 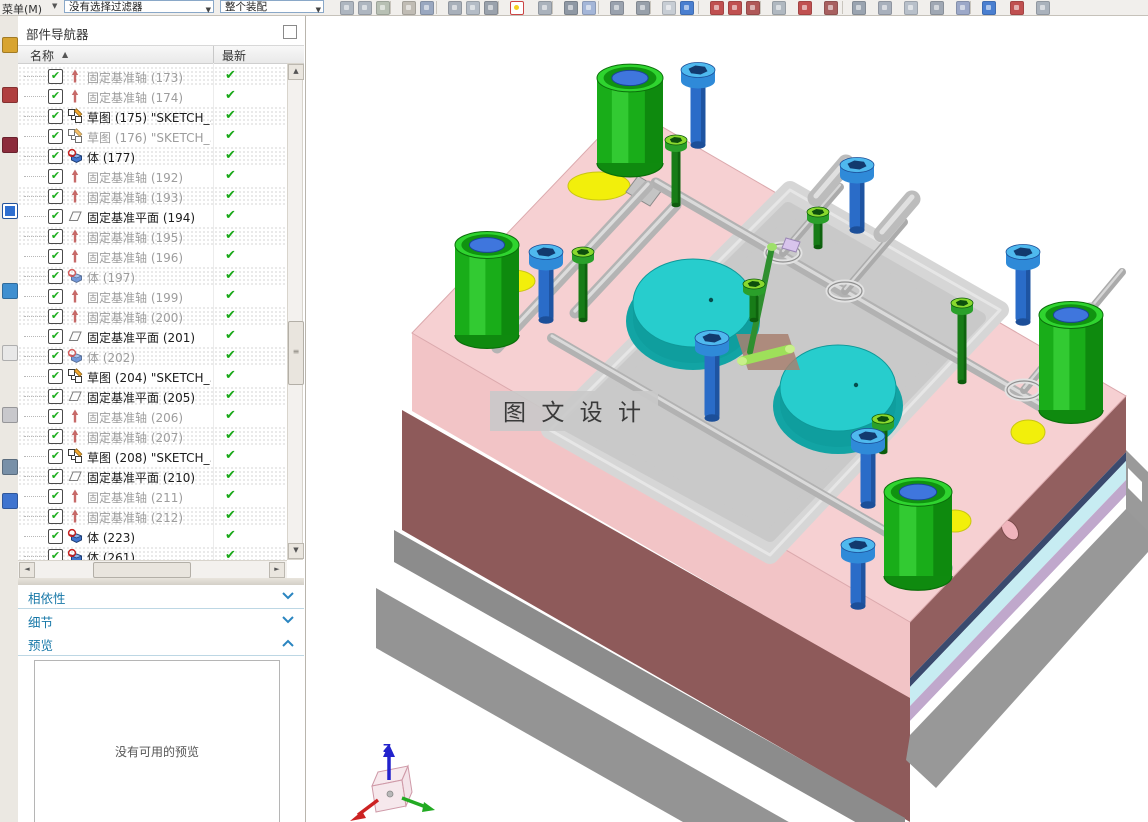 What do you see at coordinates (10, 211) in the screenshot?
I see `part-navigator-tab` at bounding box center [10, 211].